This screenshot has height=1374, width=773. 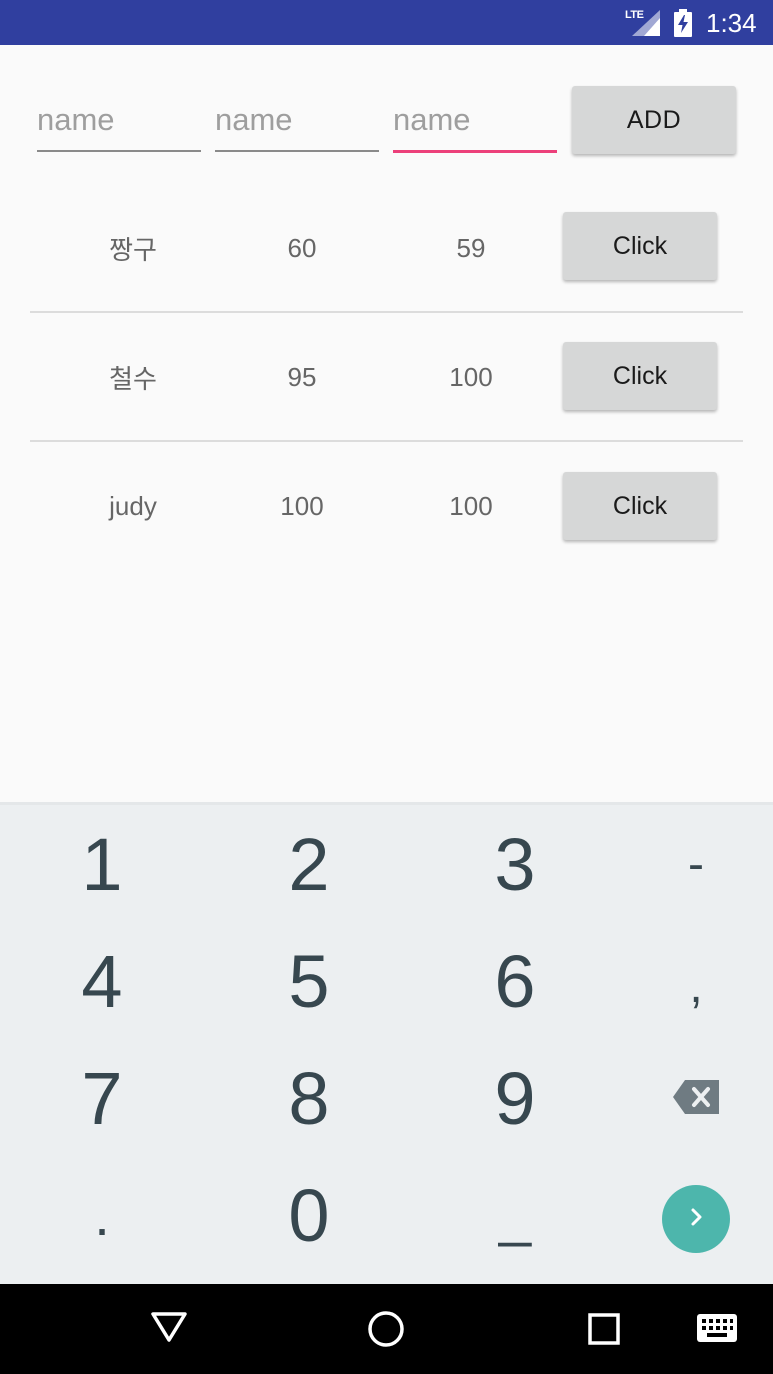 I want to click on backspace-key, so click(x=696, y=1098).